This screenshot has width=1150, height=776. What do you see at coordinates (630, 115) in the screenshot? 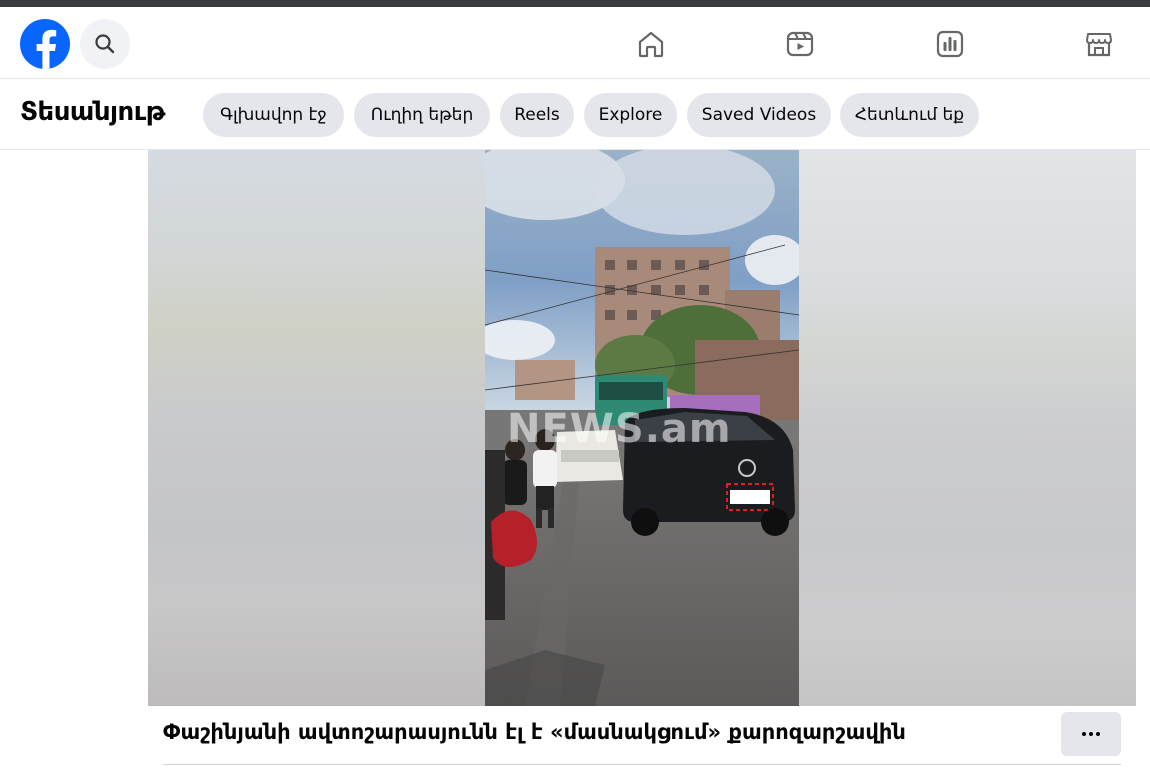
I see `tab-explore: Explore` at bounding box center [630, 115].